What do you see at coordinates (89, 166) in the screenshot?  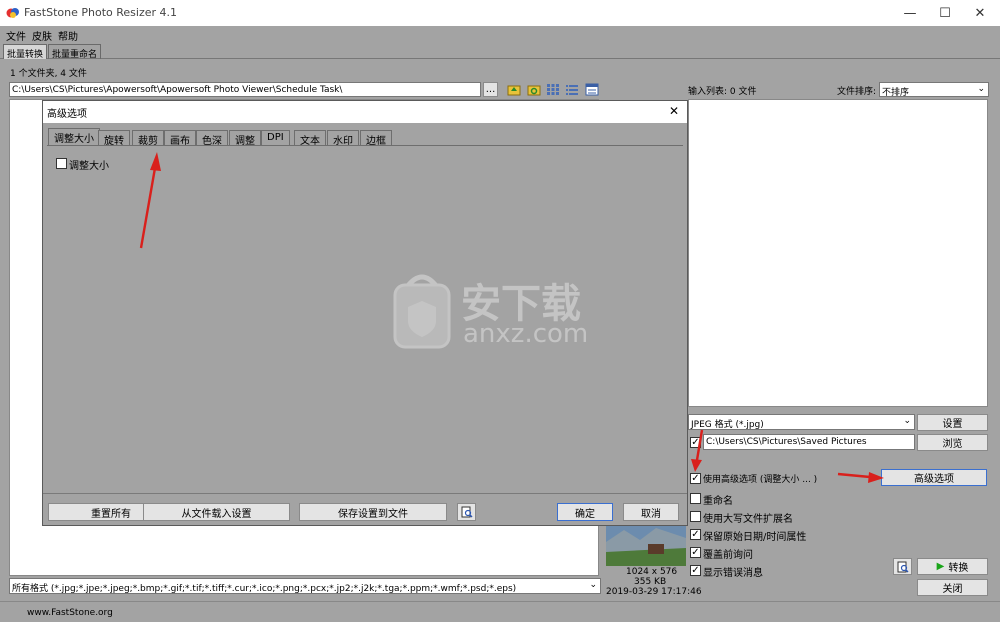 I see `resize-checkbox-label: 调整大小` at bounding box center [89, 166].